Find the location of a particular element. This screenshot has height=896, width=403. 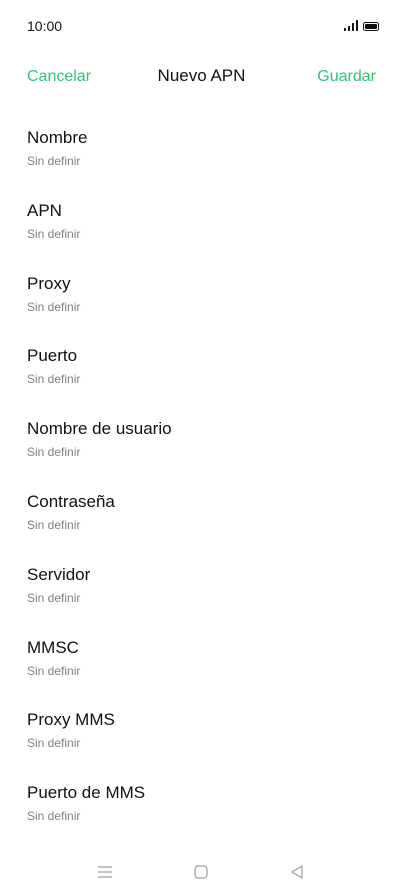

setting-label: Nombre de usuario is located at coordinates (99, 429).